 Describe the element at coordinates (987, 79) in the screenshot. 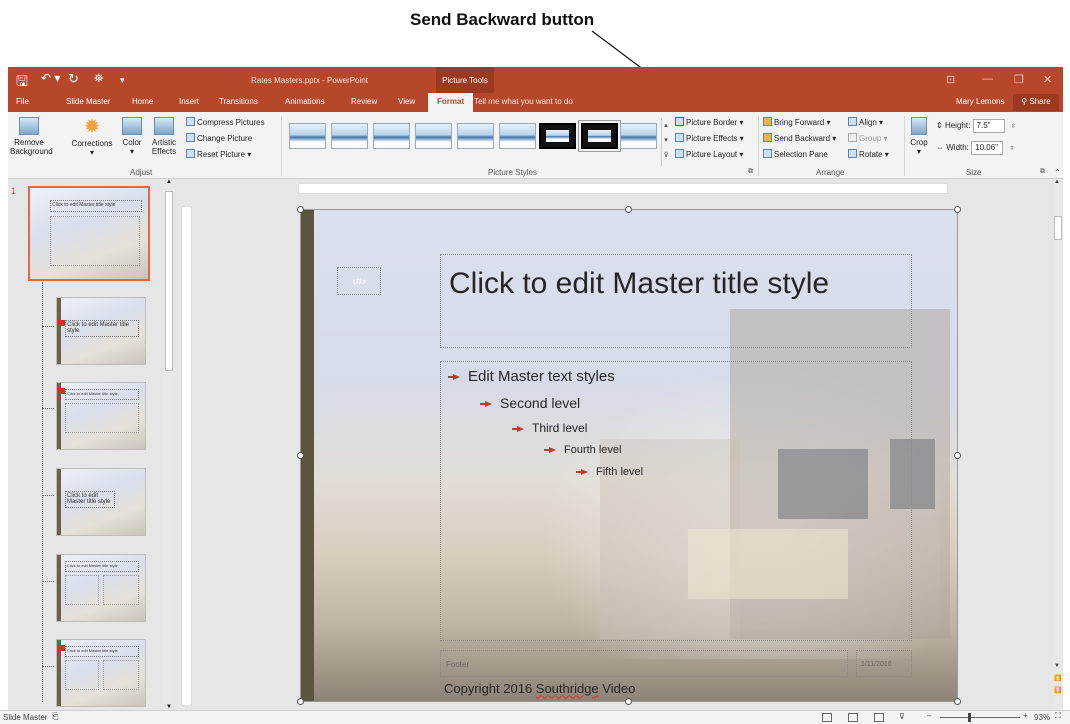

I see `minimize-icon: —` at that location.